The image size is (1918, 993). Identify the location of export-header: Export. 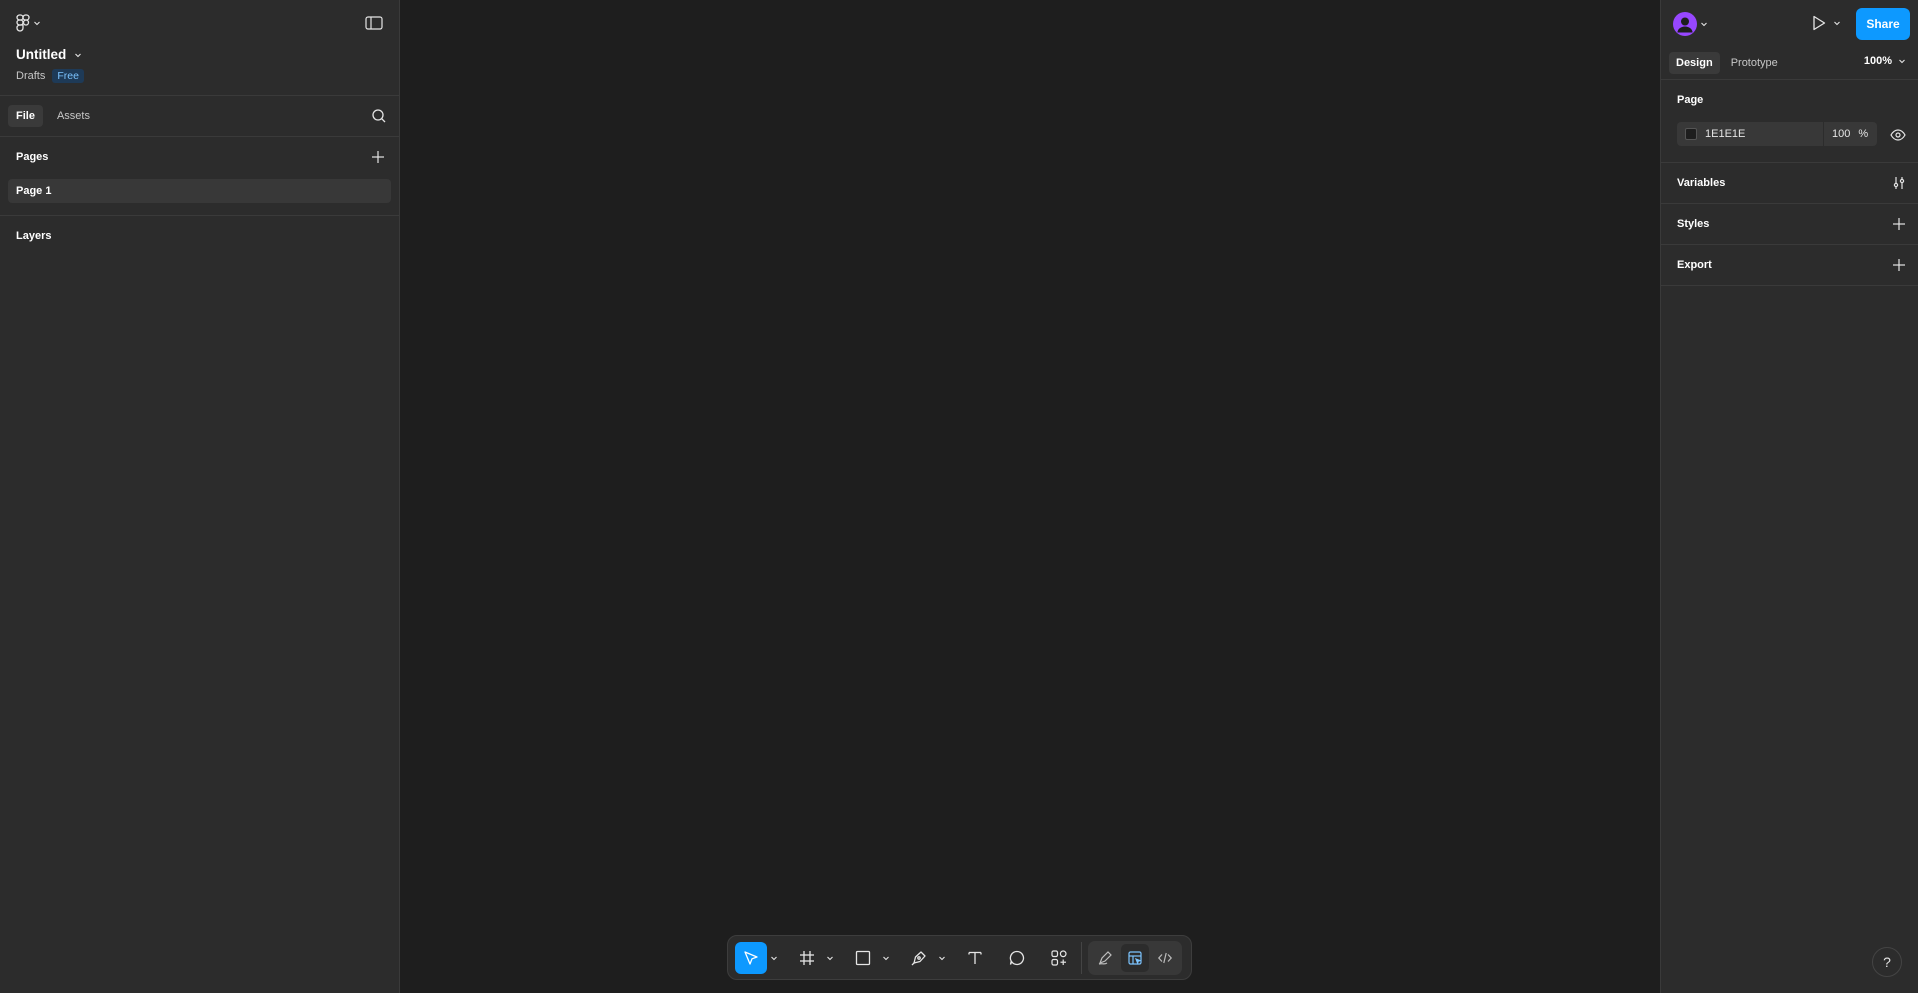
(1789, 265).